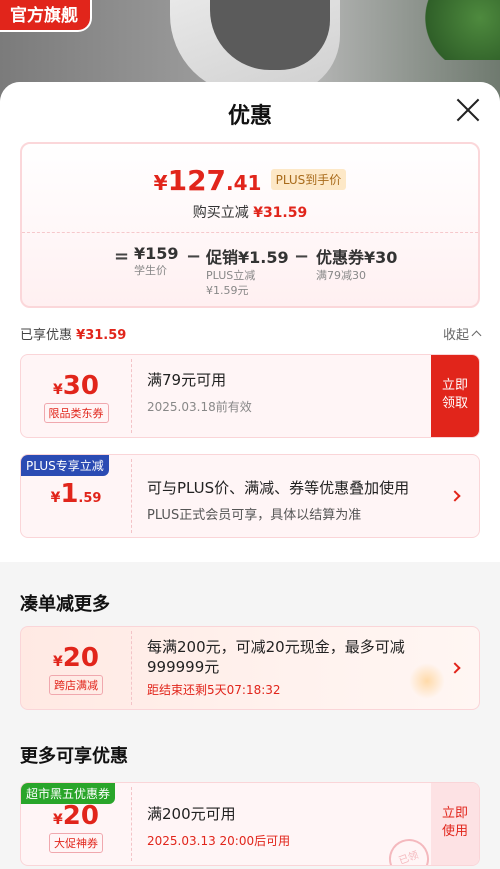 Image resolution: width=500 pixels, height=869 pixels. I want to click on formula-base: ¥159 学生价, so click(156, 261).